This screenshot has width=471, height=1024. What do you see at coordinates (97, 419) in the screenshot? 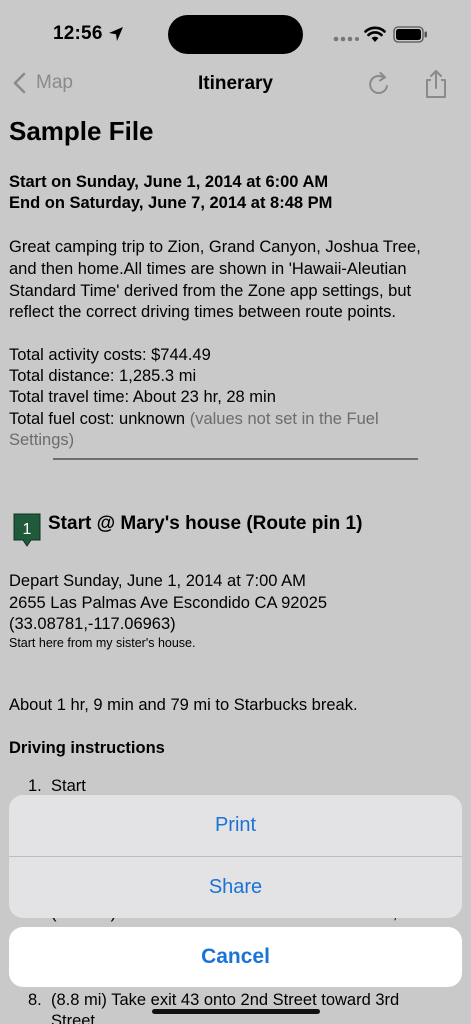
I see `total-fuel-cost-value: Total fuel cost: unknown` at bounding box center [97, 419].